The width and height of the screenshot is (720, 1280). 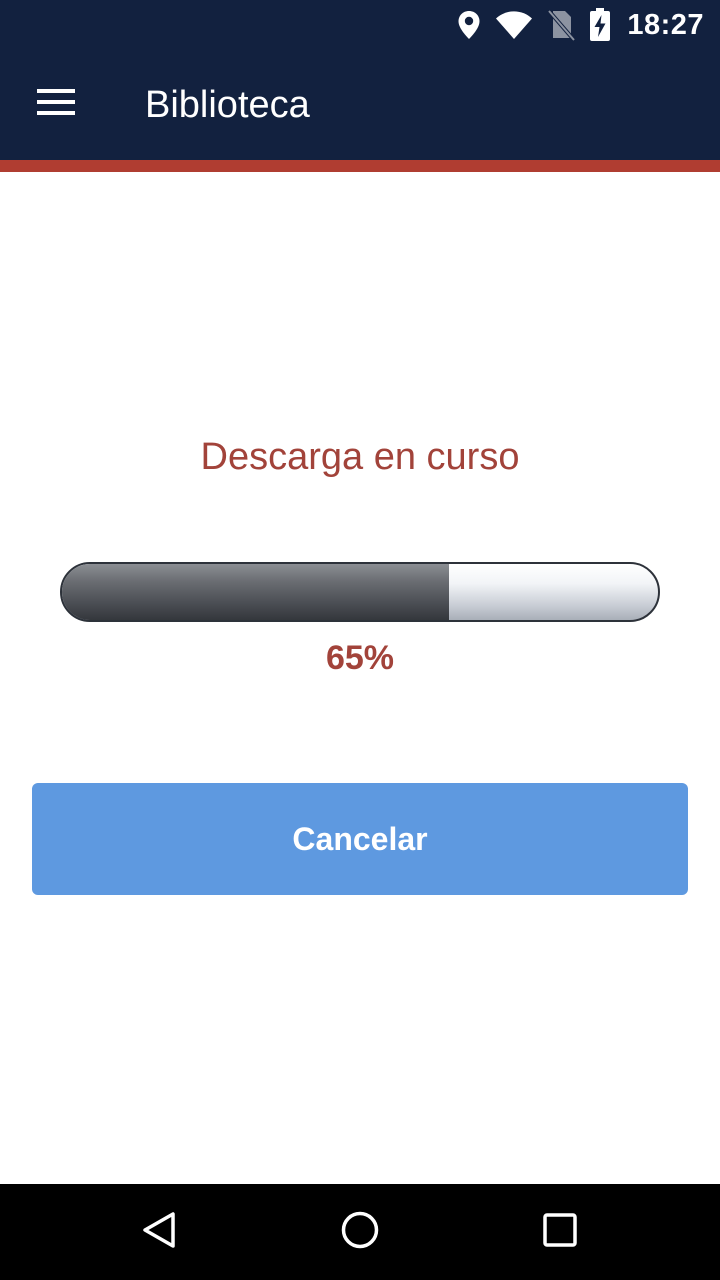 What do you see at coordinates (360, 658) in the screenshot?
I see `progress-percent: 65%` at bounding box center [360, 658].